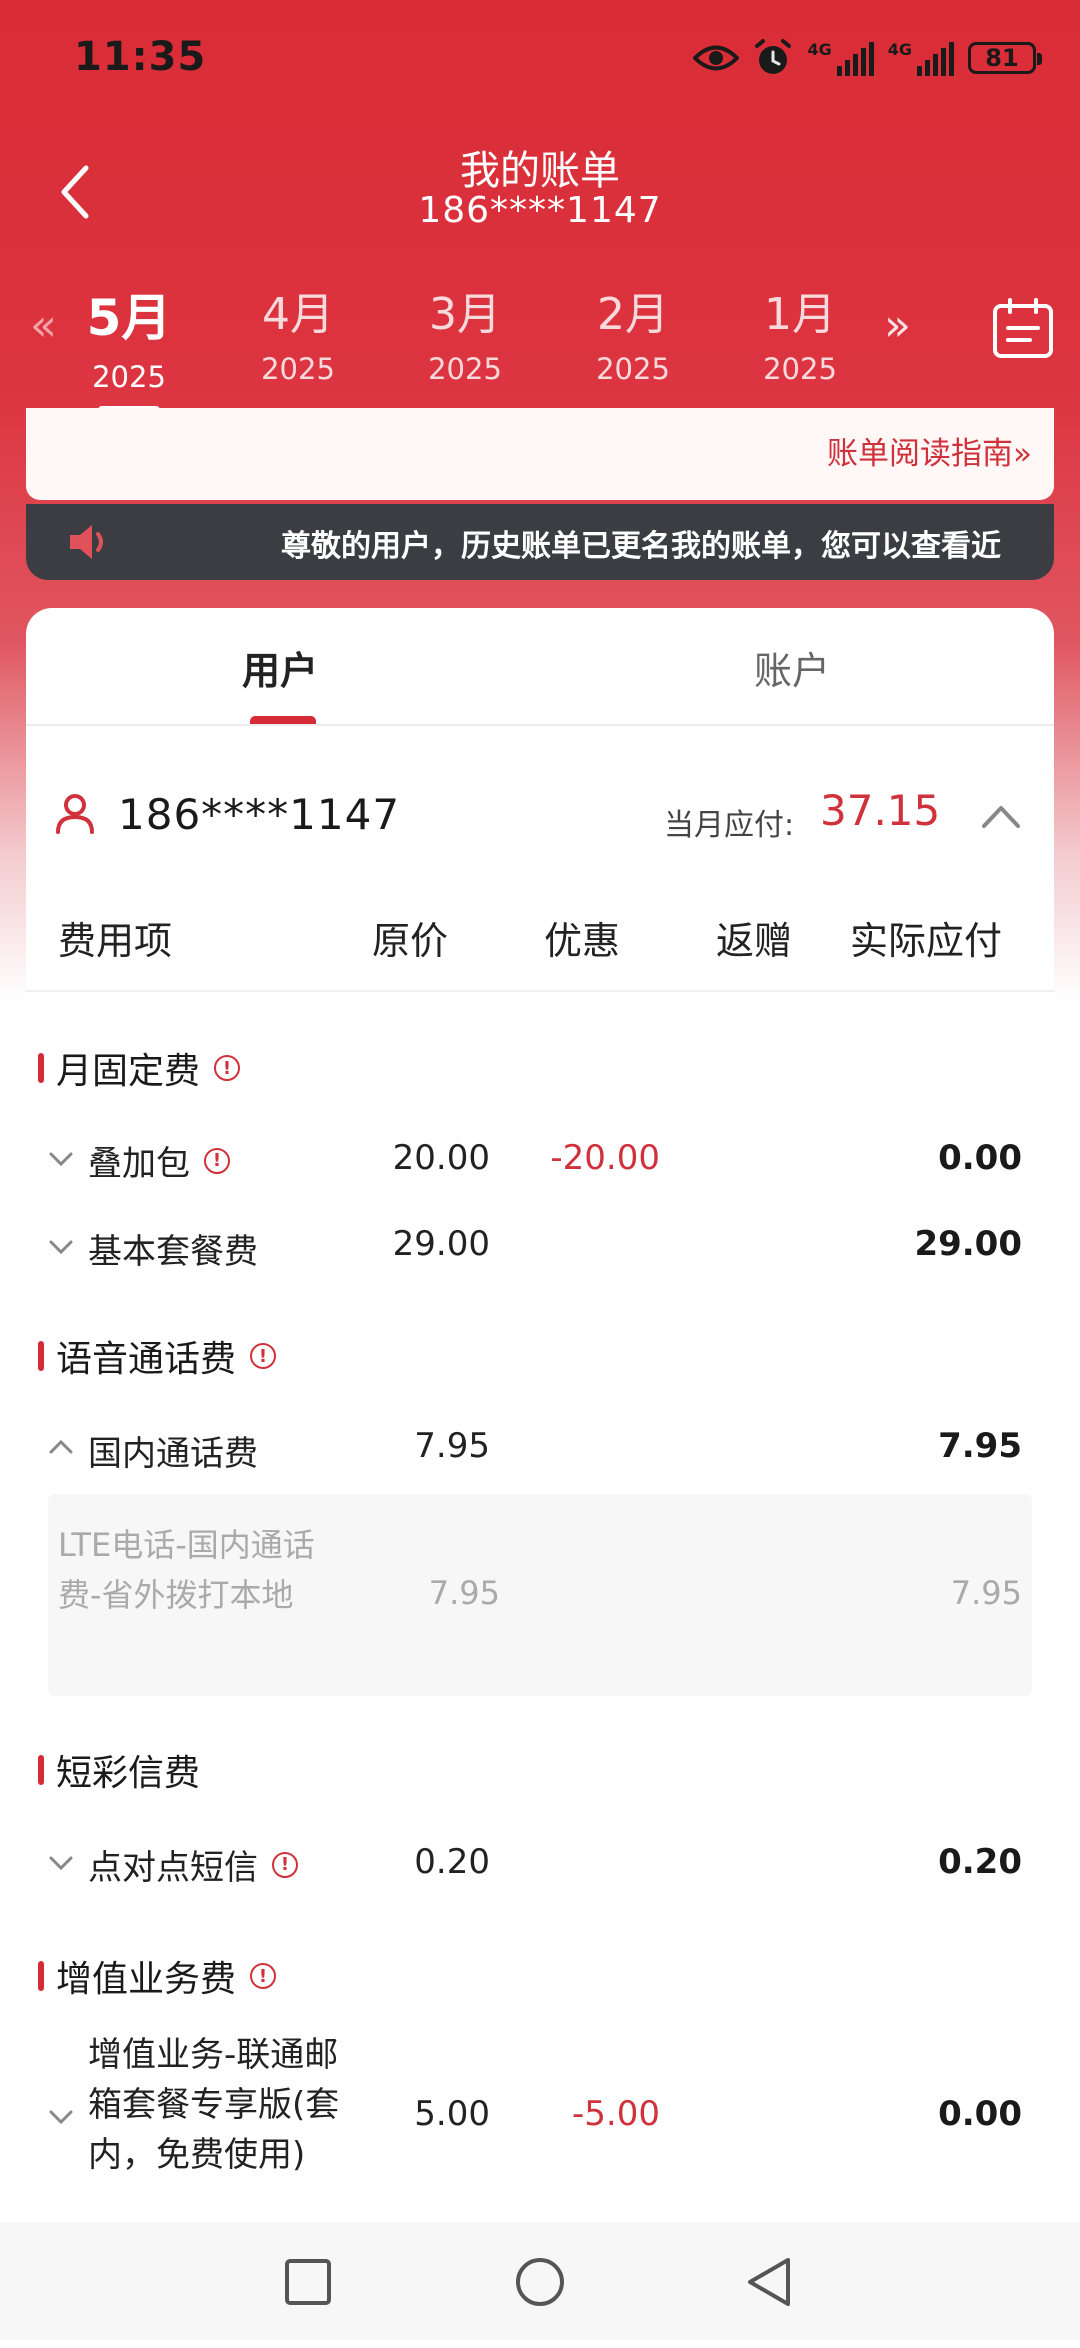  I want to click on page-title: 我的账单, so click(540, 171).